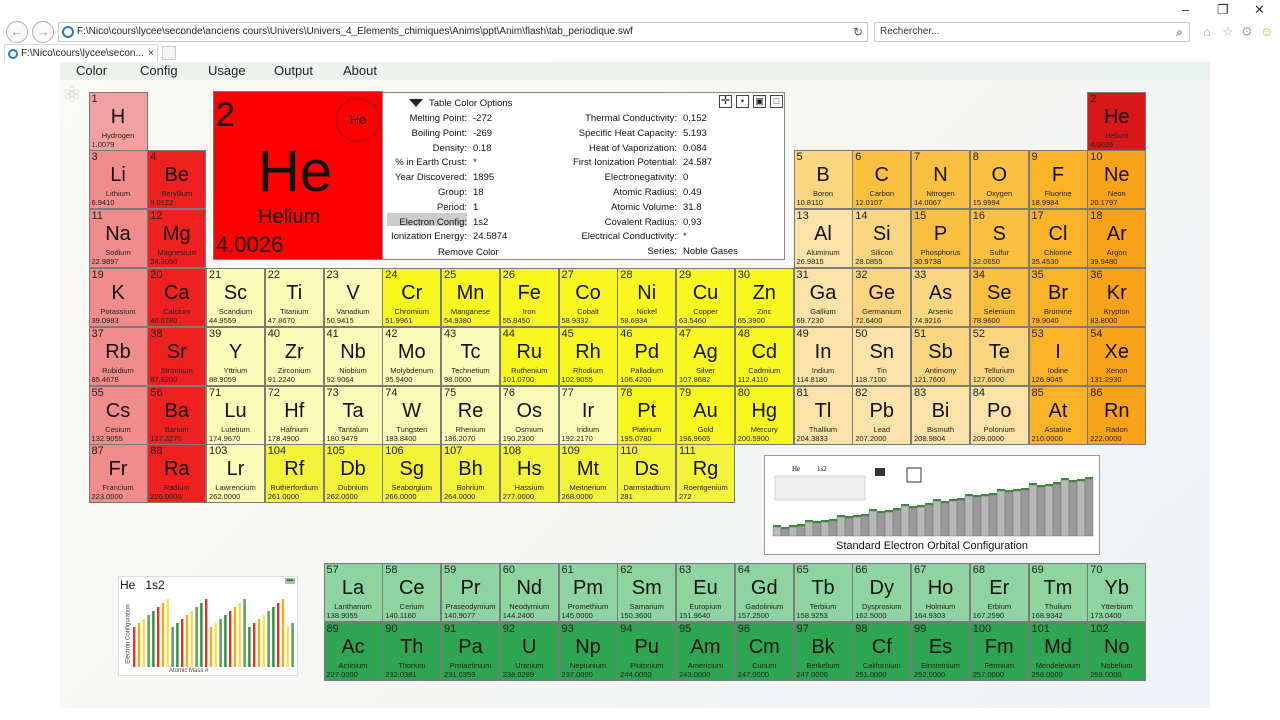  What do you see at coordinates (940, 356) in the screenshot?
I see `element-cell-sb: 51 Sb Antimony 121.7600` at bounding box center [940, 356].